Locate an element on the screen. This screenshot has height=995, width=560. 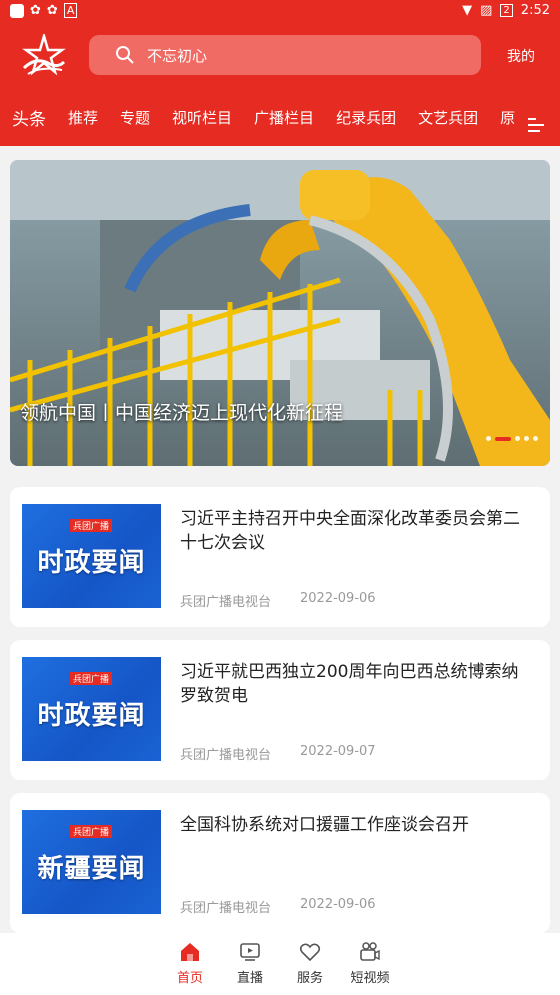
tab-menu-icon is located at coordinates (536, 127).